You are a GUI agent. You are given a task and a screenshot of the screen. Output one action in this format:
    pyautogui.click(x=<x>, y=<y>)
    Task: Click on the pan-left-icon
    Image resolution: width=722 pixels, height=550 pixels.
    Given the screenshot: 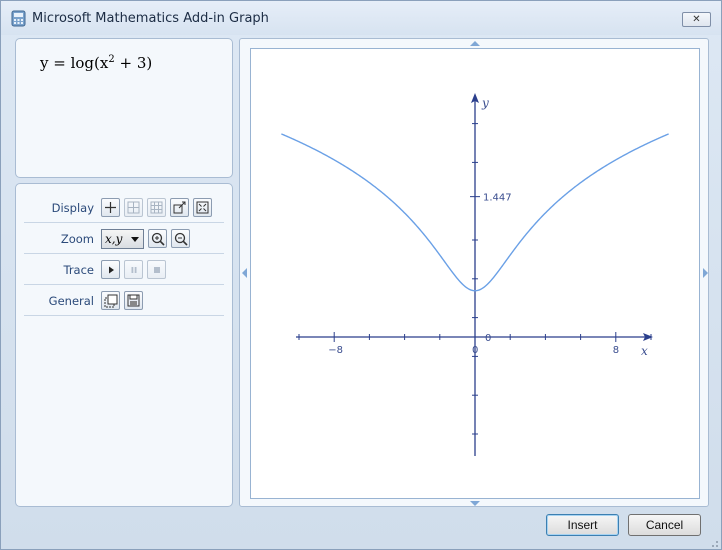 What is the action you would take?
    pyautogui.click(x=244, y=273)
    